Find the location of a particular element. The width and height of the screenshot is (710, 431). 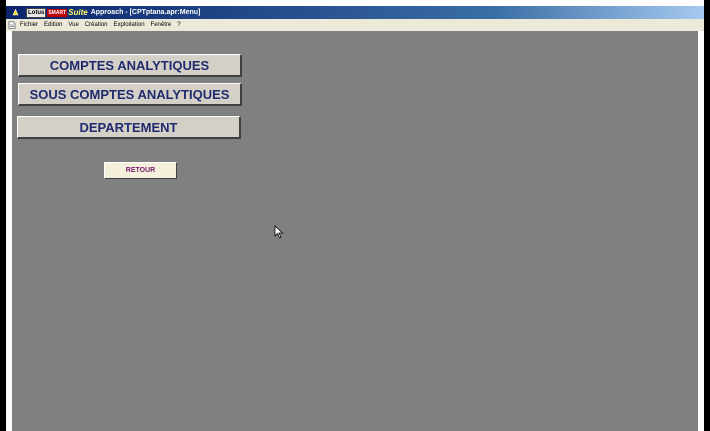

sous-comptes-analytiques-button: SOUS COMPTES ANALYTIQUES is located at coordinates (130, 94).